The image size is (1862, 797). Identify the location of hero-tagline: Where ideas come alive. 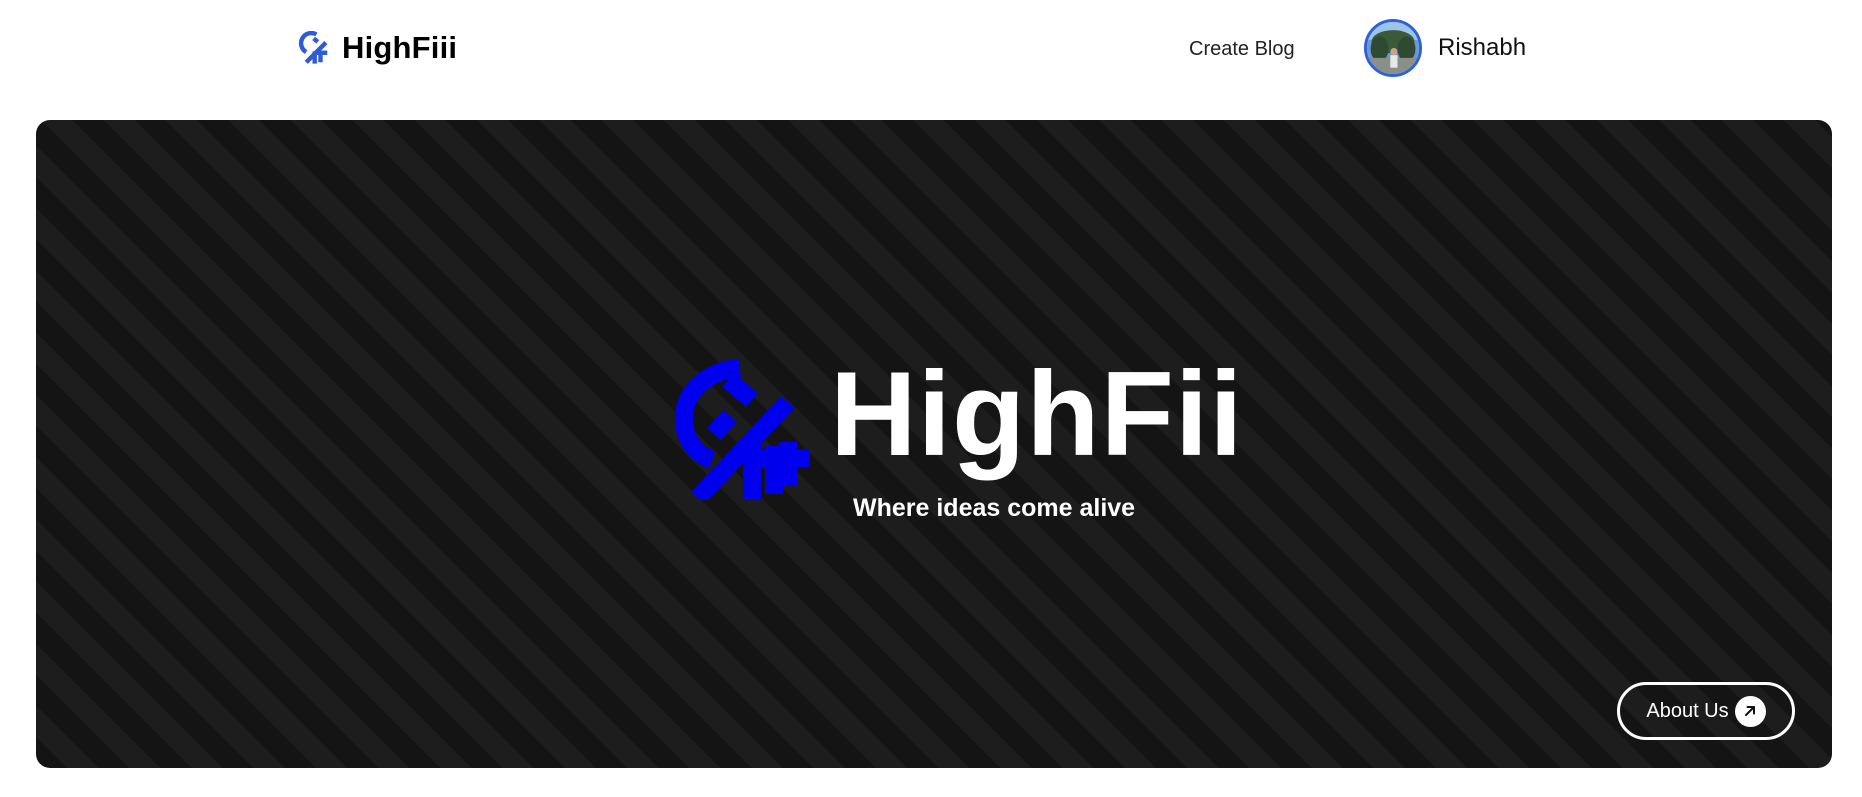
(994, 508).